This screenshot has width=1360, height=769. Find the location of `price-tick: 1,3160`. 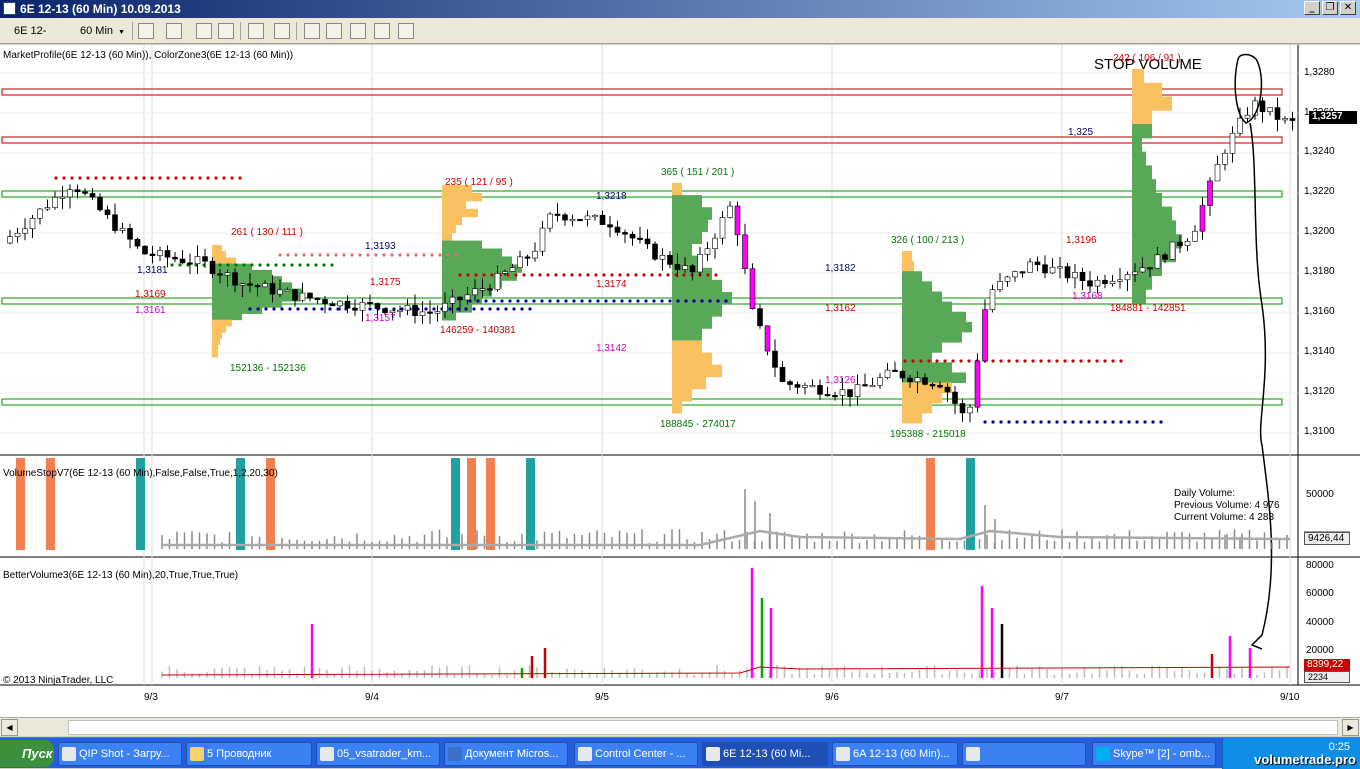

price-tick: 1,3160 is located at coordinates (1319, 311).